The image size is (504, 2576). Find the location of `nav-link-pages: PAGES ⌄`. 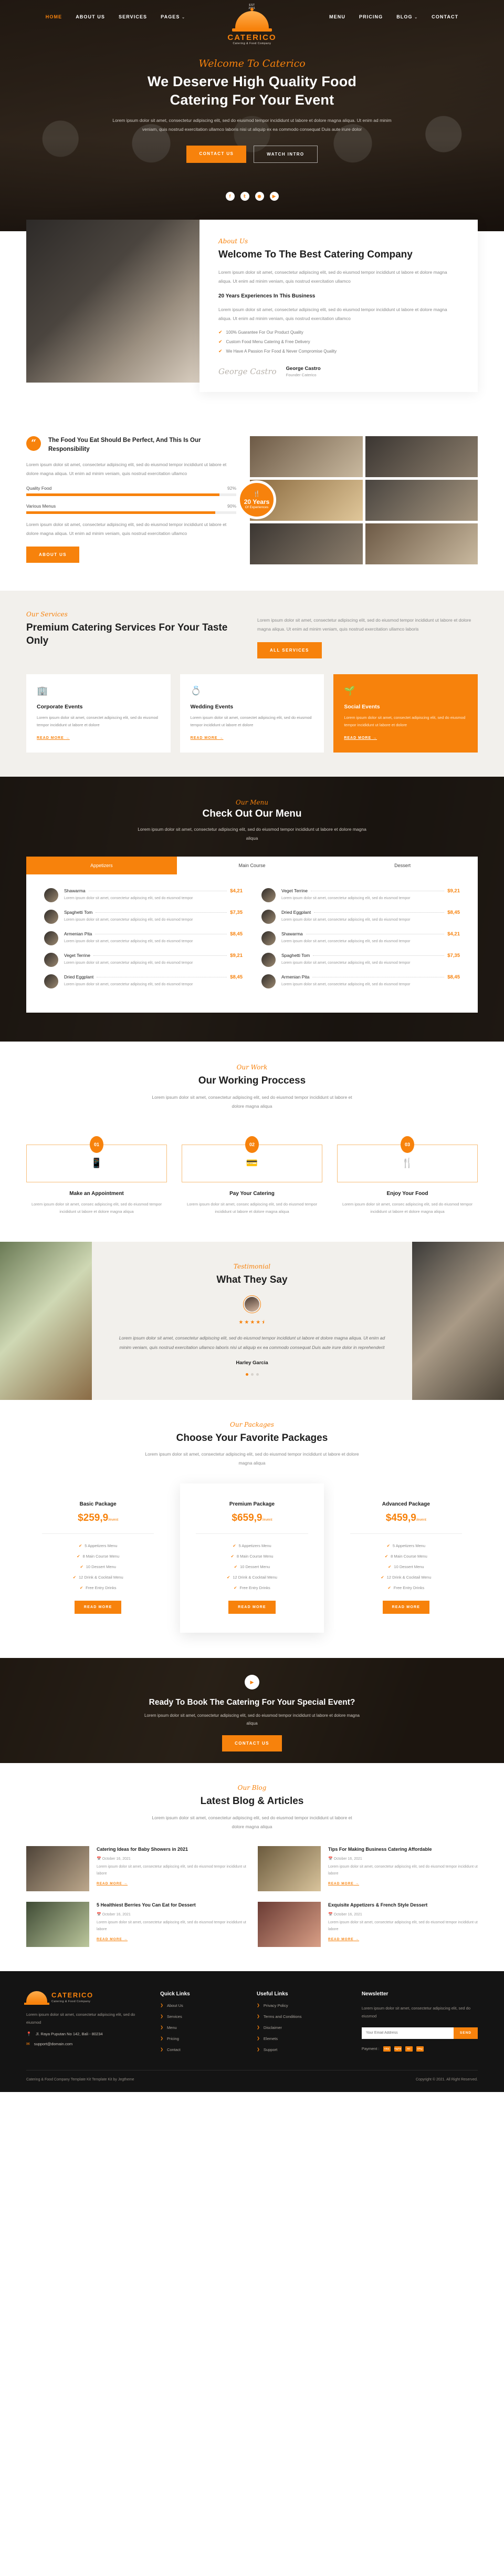

nav-link-pages: PAGES ⌄ is located at coordinates (173, 16).